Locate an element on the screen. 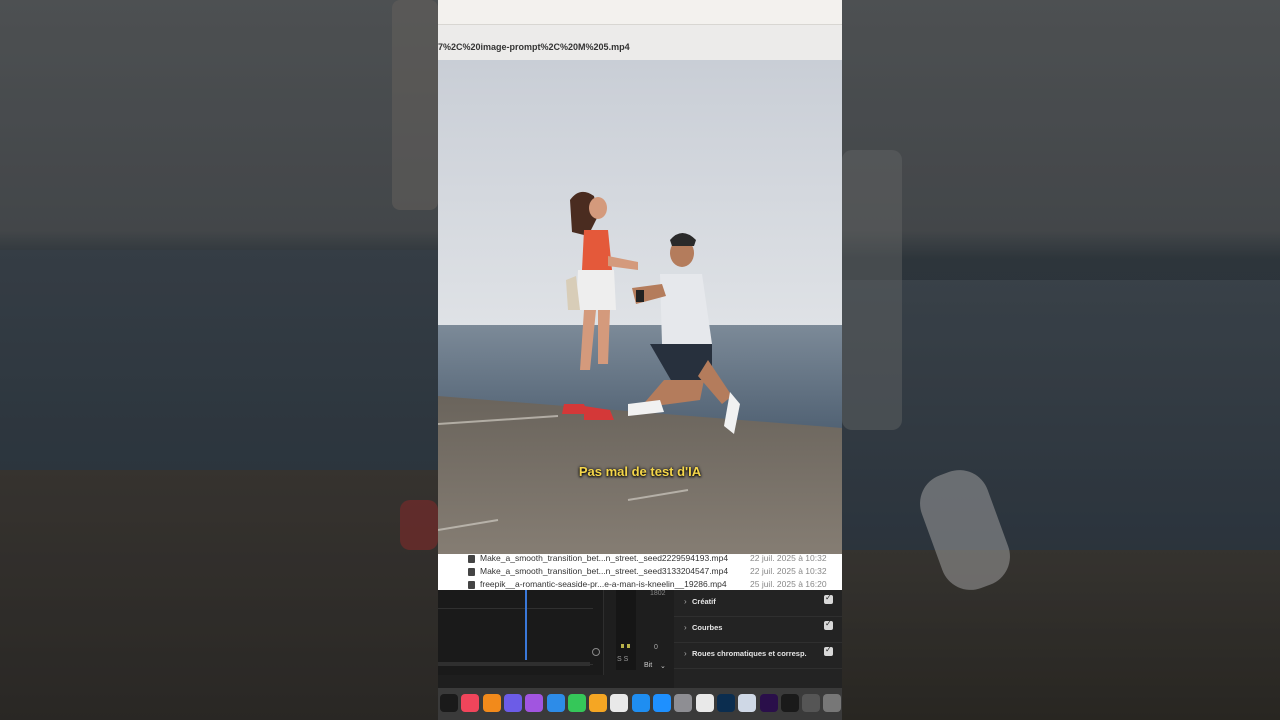 The height and width of the screenshot is (720, 1280). timeline-scrollbar is located at coordinates (514, 664).